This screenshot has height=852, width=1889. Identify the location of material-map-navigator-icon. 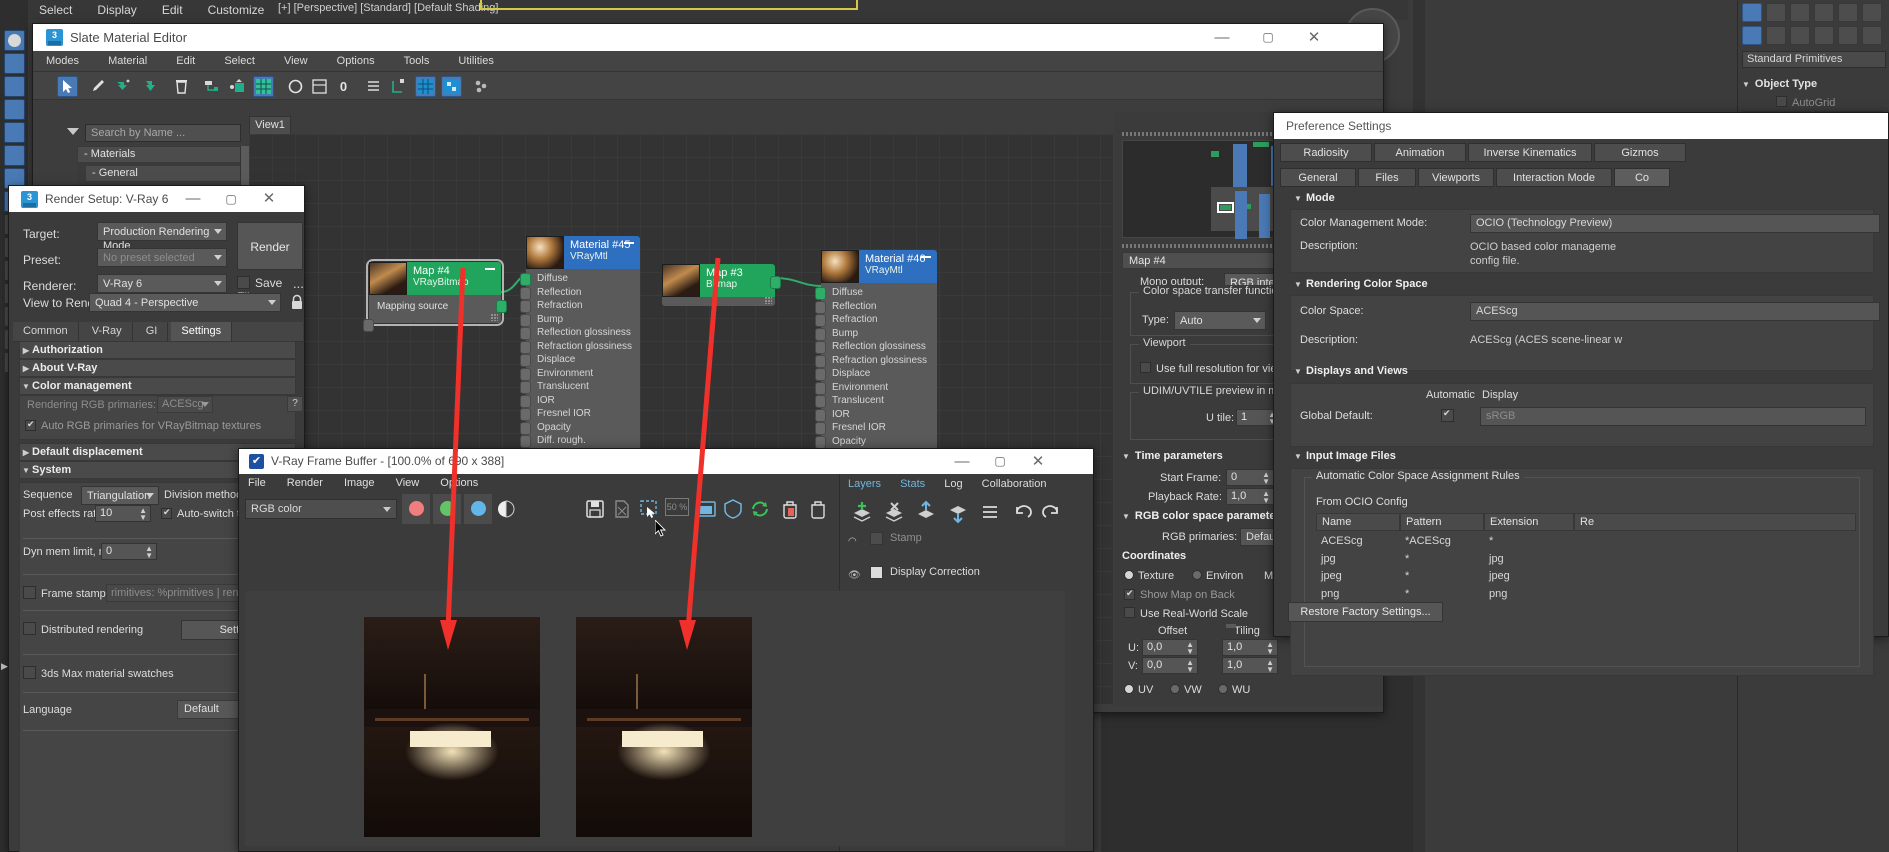
(319, 86).